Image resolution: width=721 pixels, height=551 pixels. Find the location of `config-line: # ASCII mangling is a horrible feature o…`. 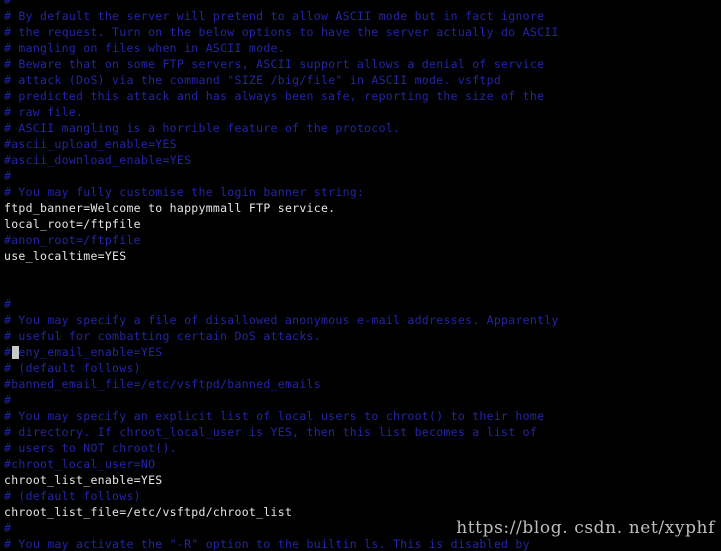

config-line: # ASCII mangling is a horrible feature o… is located at coordinates (360, 128).